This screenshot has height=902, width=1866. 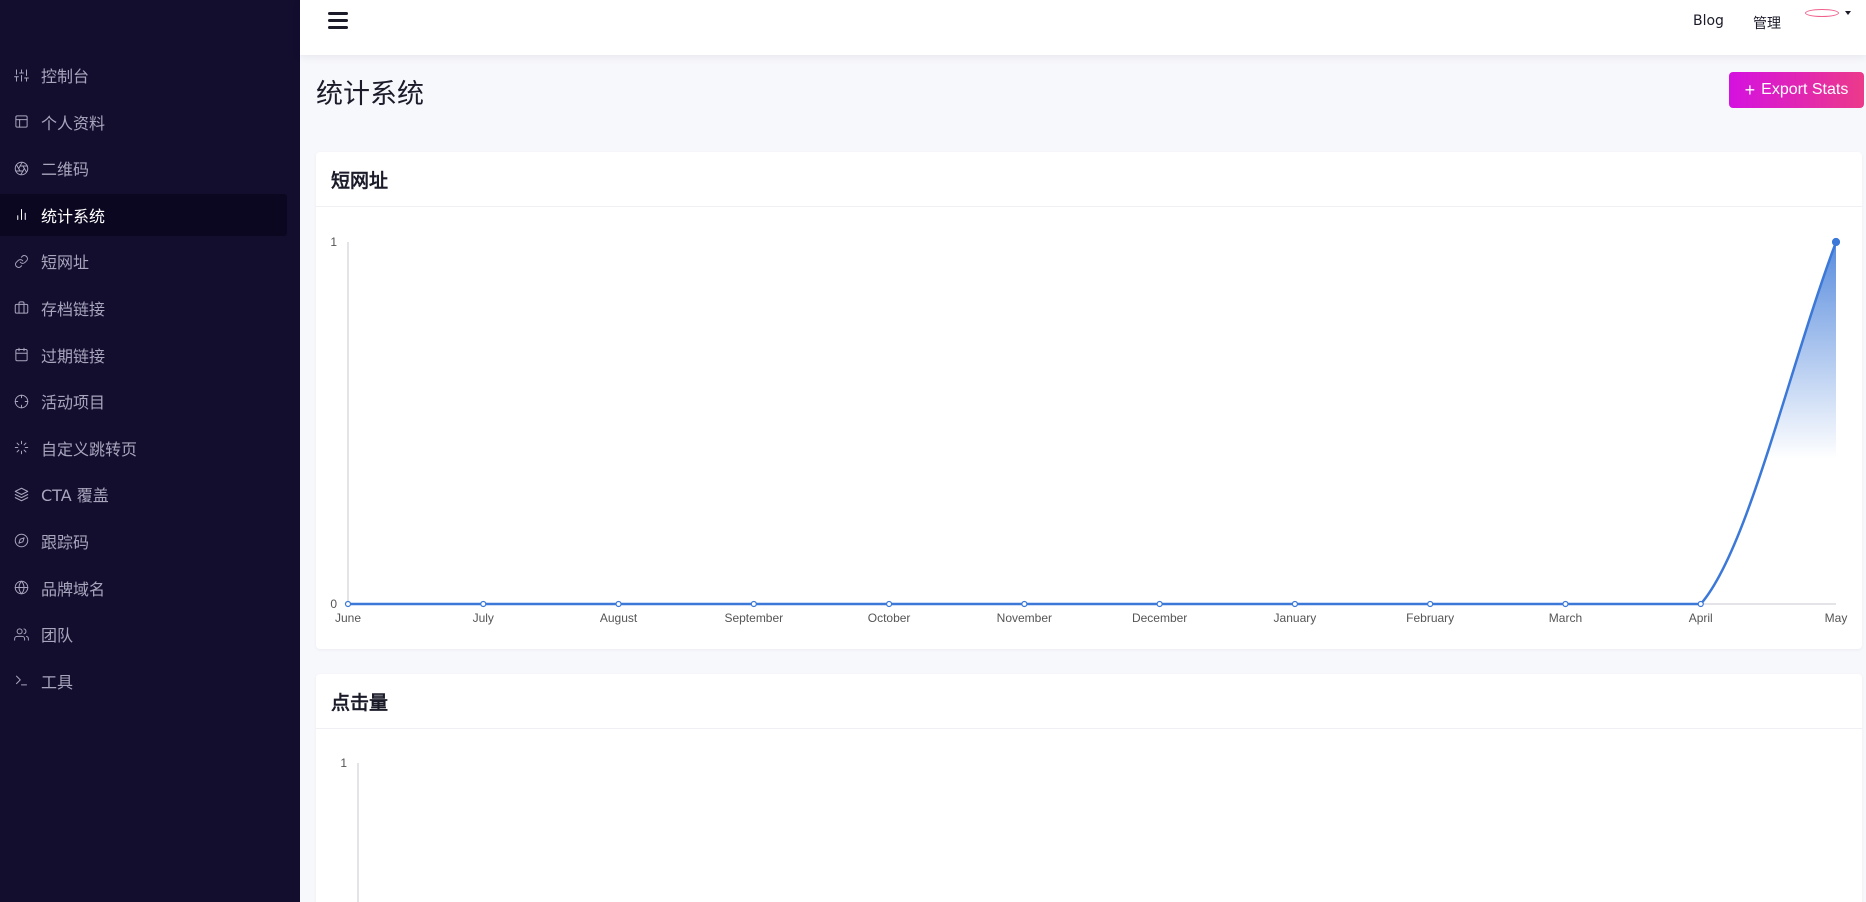 I want to click on avatar, so click(x=1822, y=13).